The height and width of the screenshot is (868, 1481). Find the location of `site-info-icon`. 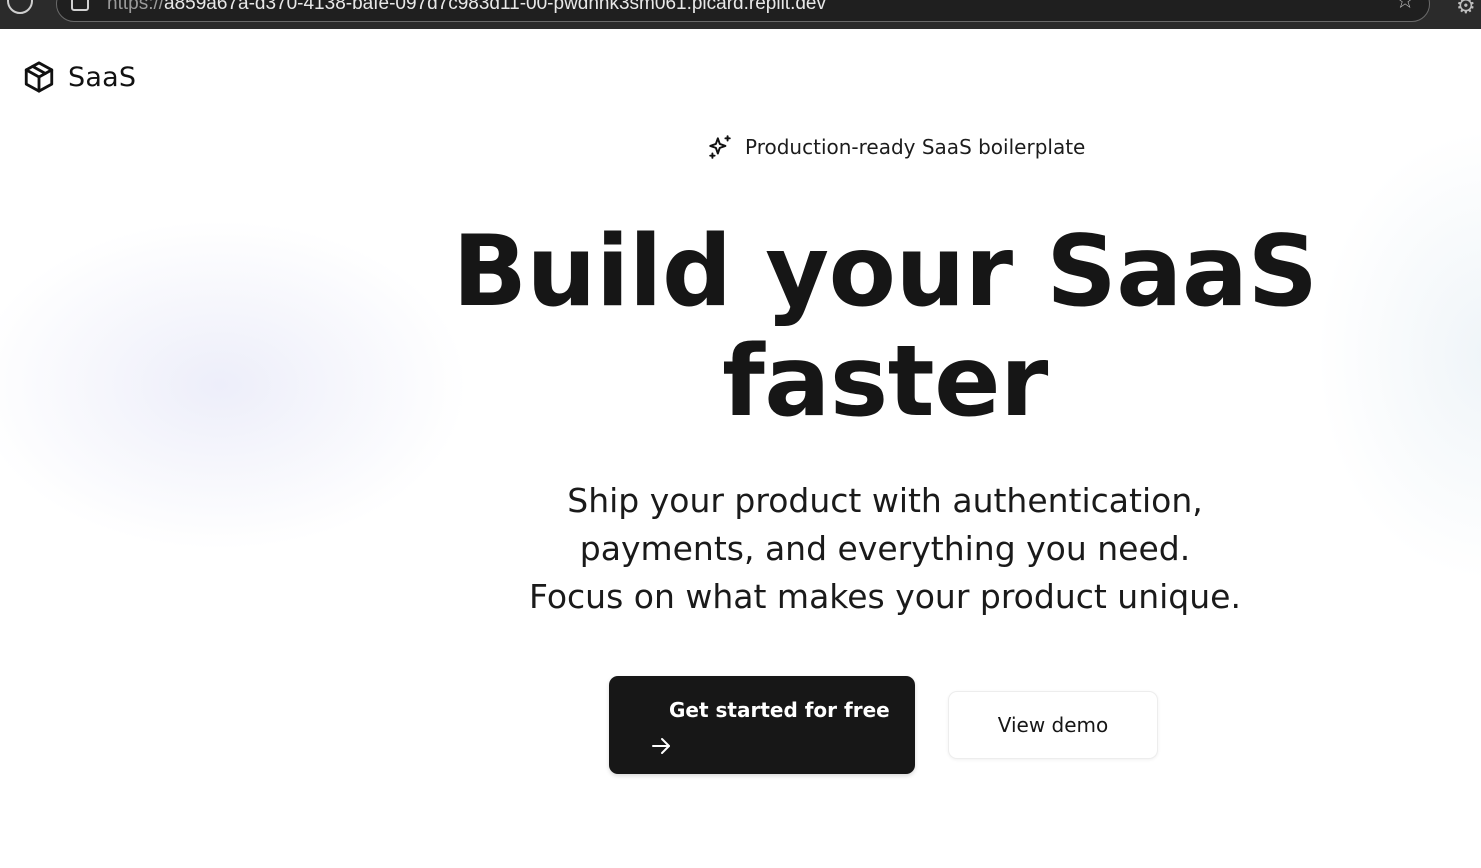

site-info-icon is located at coordinates (80, 5).